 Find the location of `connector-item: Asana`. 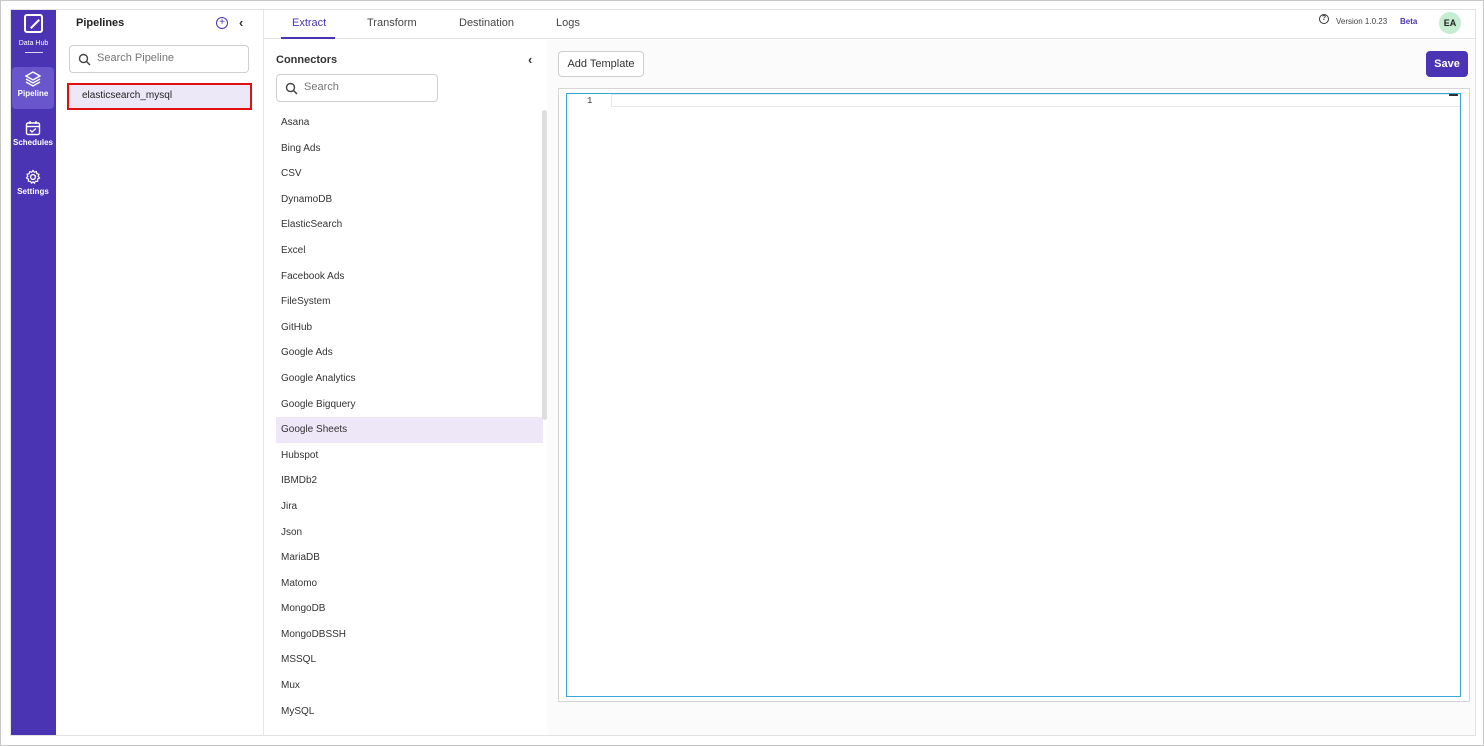

connector-item: Asana is located at coordinates (409, 123).